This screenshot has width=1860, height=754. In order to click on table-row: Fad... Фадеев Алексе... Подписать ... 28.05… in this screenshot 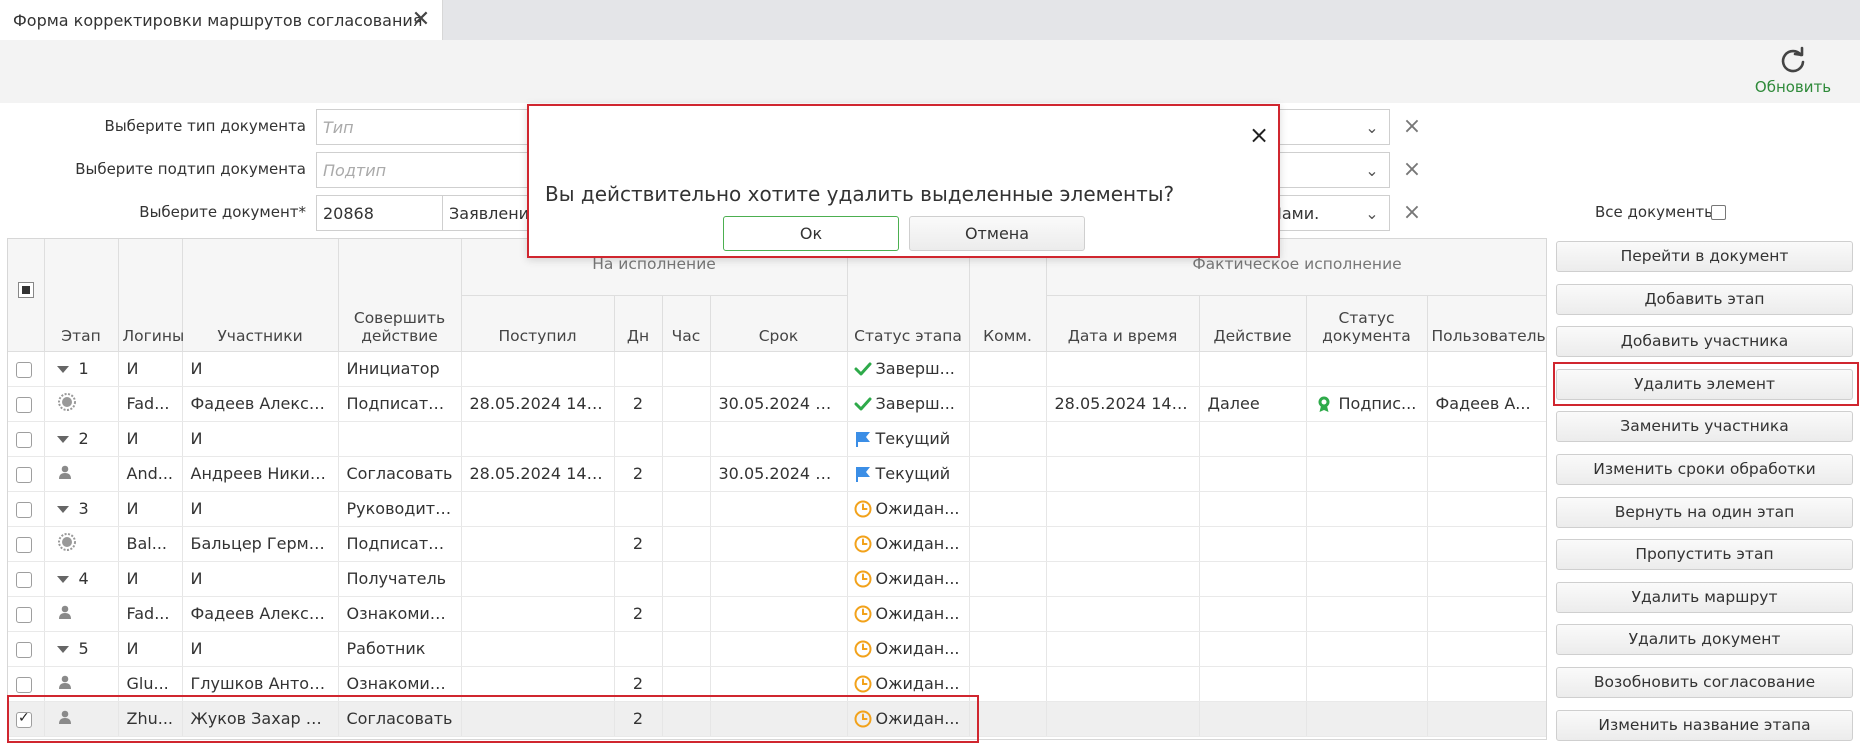, I will do `click(777, 404)`.